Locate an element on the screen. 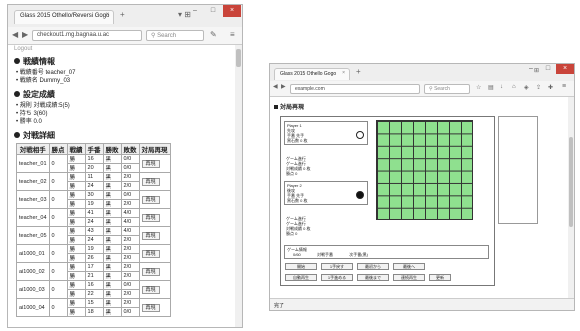 The image size is (580, 331). left-search-placeholder: Search is located at coordinates (167, 36).